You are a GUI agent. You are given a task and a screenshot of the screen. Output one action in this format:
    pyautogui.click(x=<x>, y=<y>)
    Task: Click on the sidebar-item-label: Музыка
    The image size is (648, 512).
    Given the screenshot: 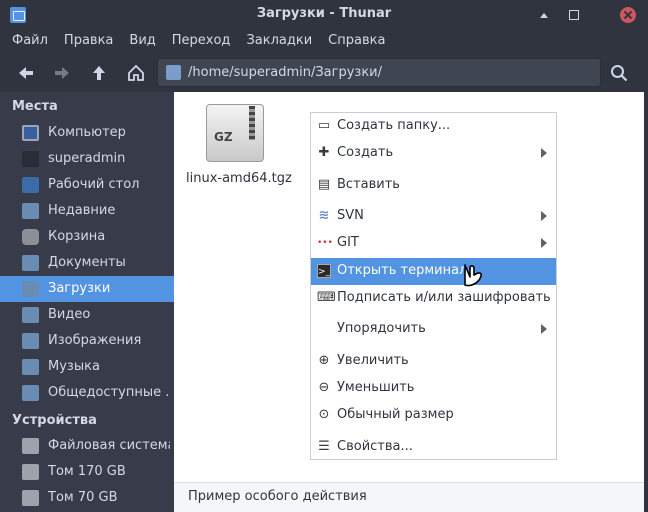 What is the action you would take?
    pyautogui.click(x=74, y=366)
    